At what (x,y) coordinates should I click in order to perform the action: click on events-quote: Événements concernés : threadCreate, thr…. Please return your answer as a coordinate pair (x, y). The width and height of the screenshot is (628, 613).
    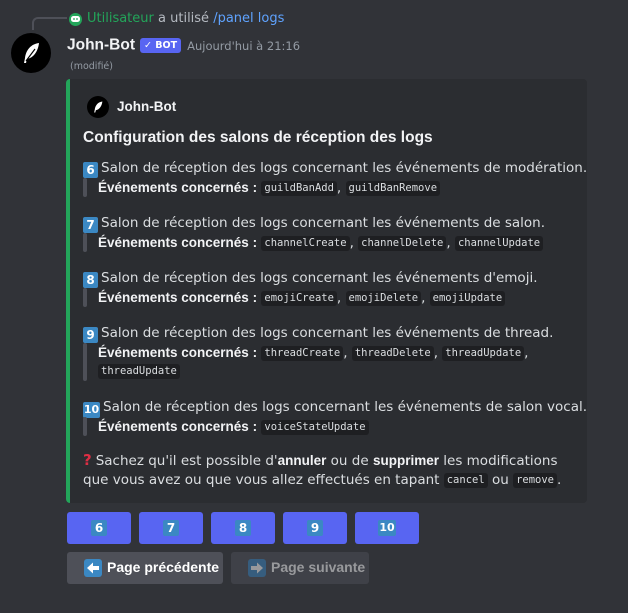
    Looking at the image, I should click on (318, 362).